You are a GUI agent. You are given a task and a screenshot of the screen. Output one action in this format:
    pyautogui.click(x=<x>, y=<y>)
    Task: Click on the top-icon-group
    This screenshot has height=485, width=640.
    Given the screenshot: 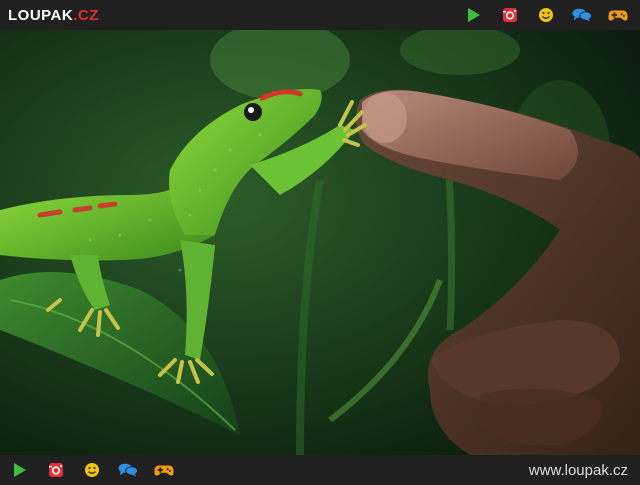 What is the action you would take?
    pyautogui.click(x=546, y=15)
    